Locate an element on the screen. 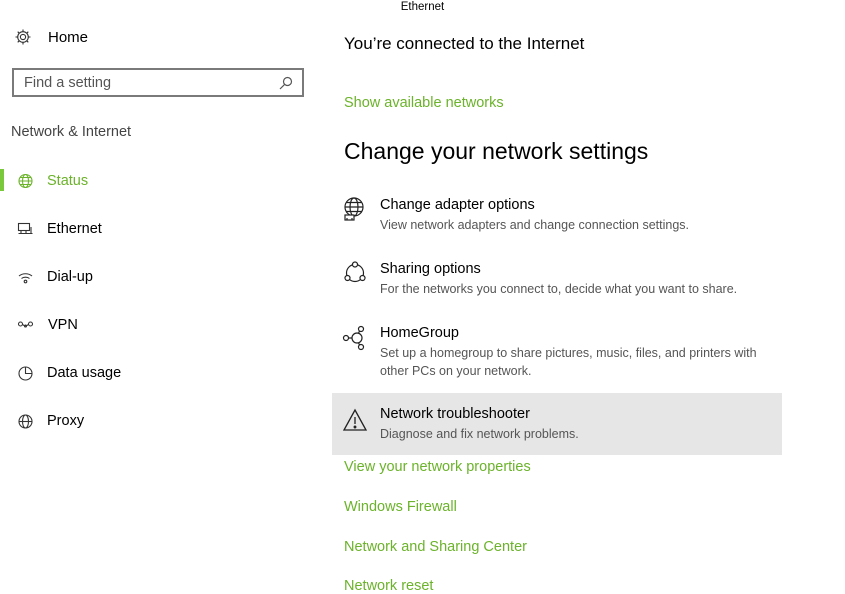  sidebar-item-vpn: VPN is located at coordinates (160, 325).